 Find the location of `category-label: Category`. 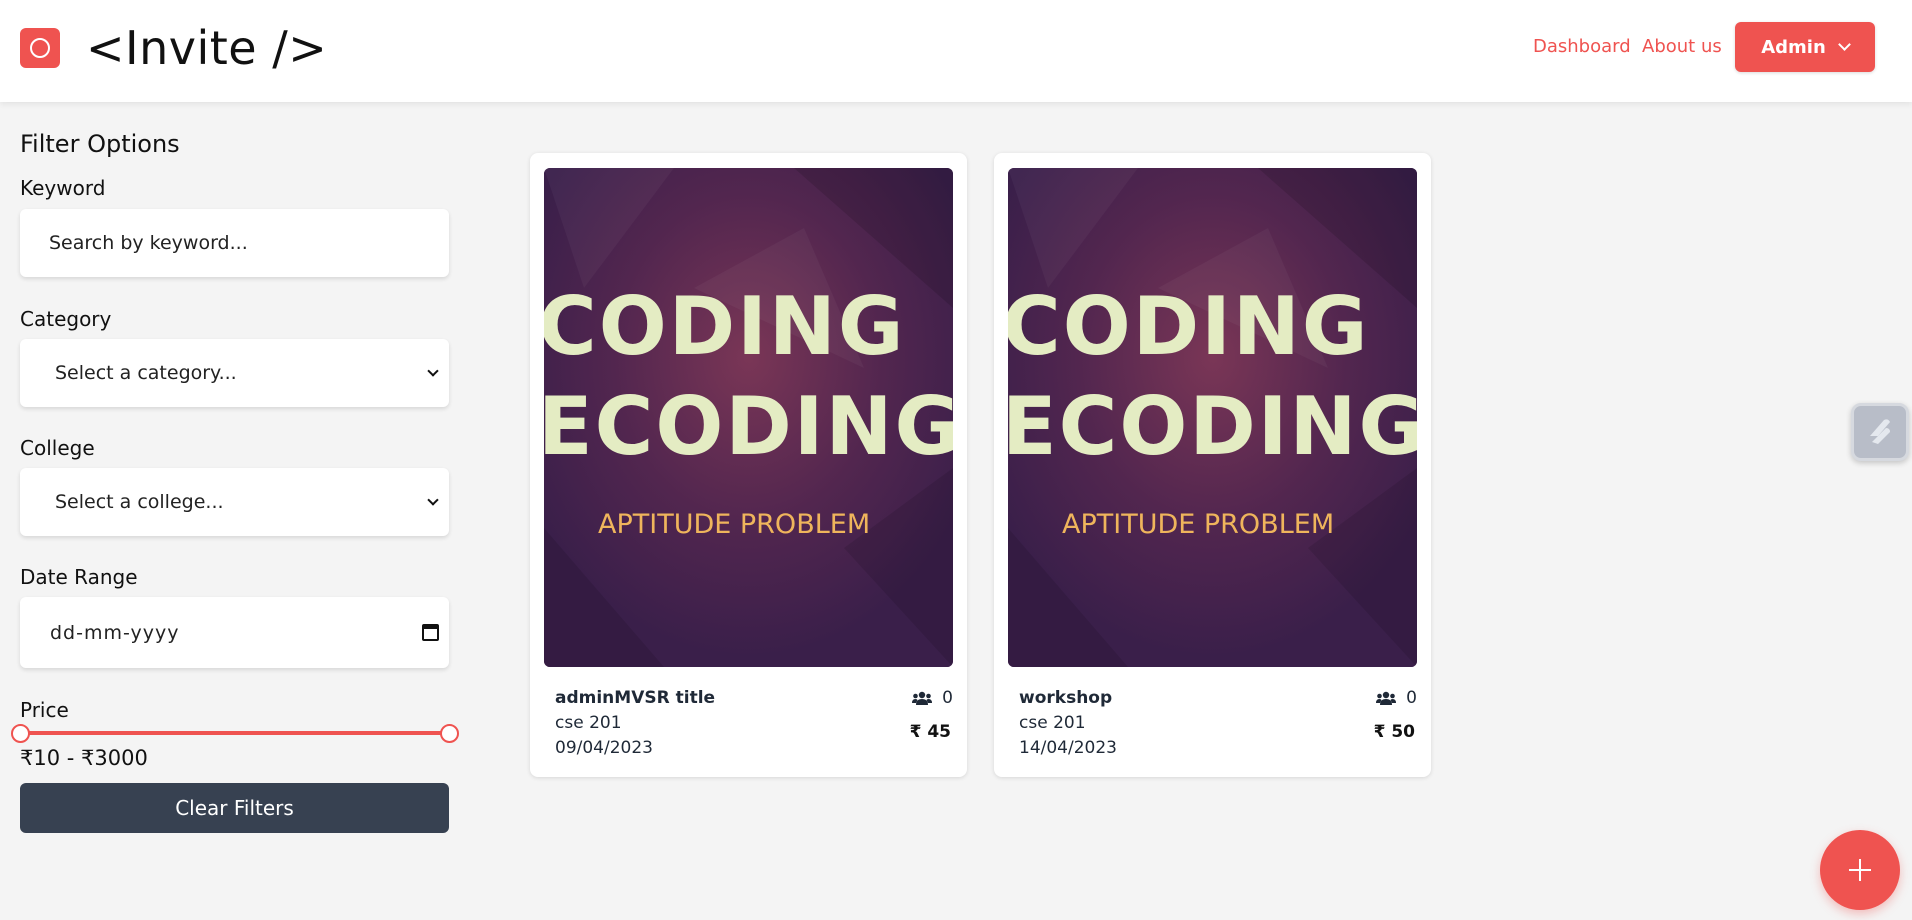

category-label: Category is located at coordinates (66, 319).